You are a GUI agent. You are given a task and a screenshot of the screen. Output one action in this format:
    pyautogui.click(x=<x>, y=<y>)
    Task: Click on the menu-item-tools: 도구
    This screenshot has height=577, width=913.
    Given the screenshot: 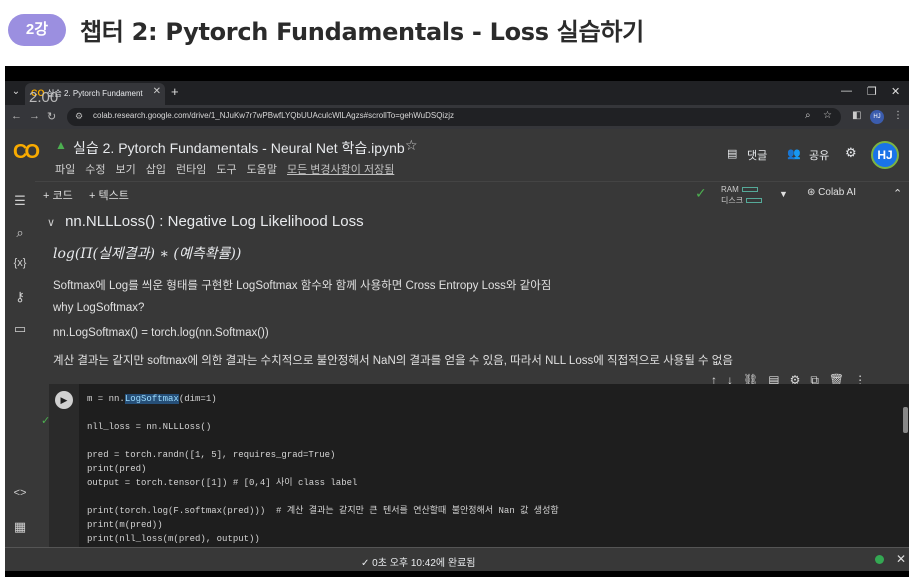 What is the action you would take?
    pyautogui.click(x=226, y=169)
    